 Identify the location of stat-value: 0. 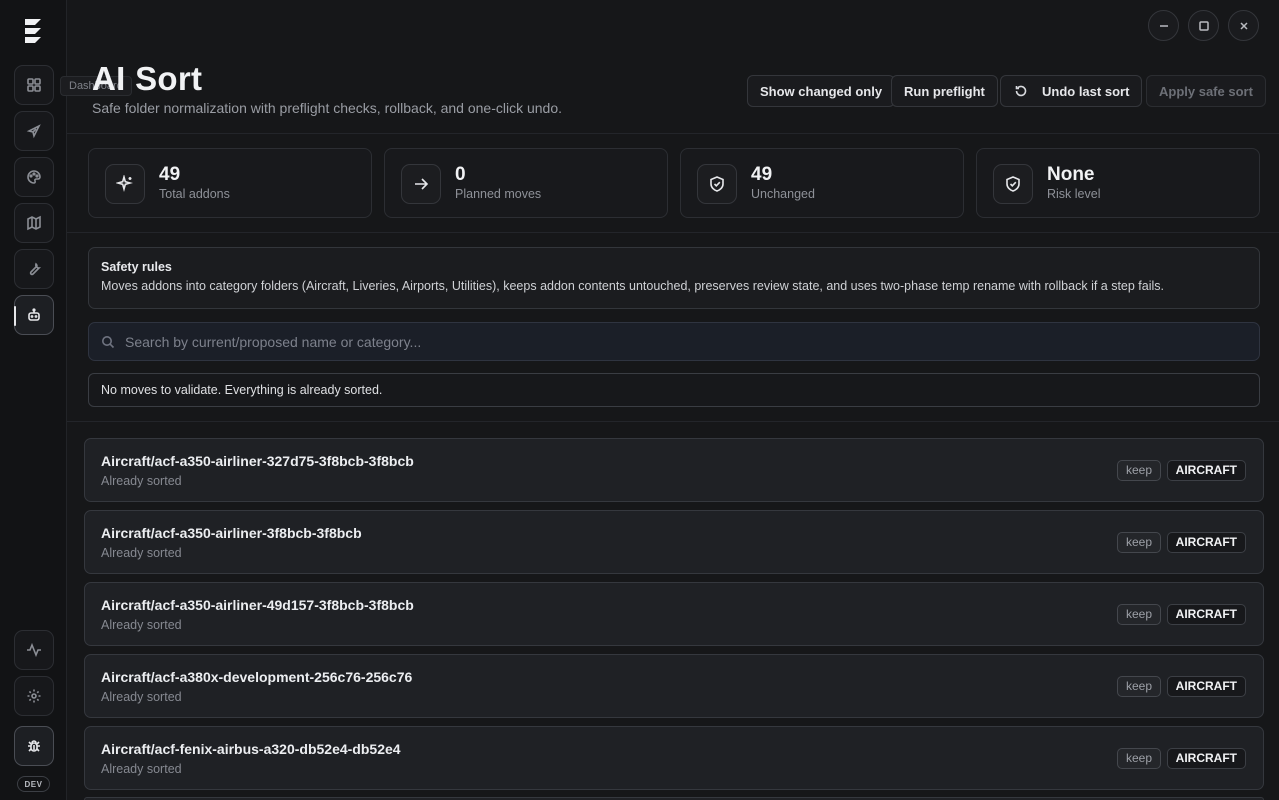
(460, 174).